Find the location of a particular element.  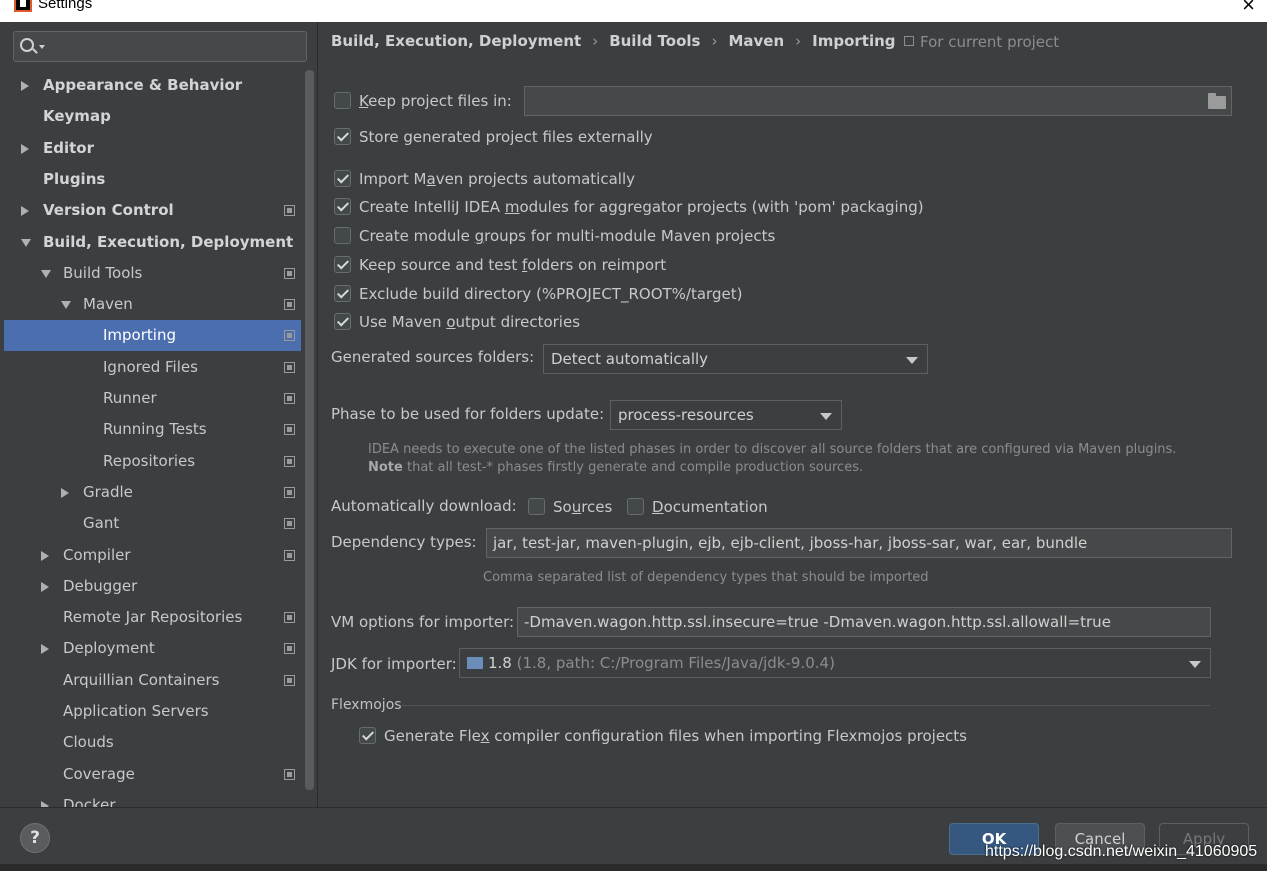

close-icon: × is located at coordinates (1248, 9).